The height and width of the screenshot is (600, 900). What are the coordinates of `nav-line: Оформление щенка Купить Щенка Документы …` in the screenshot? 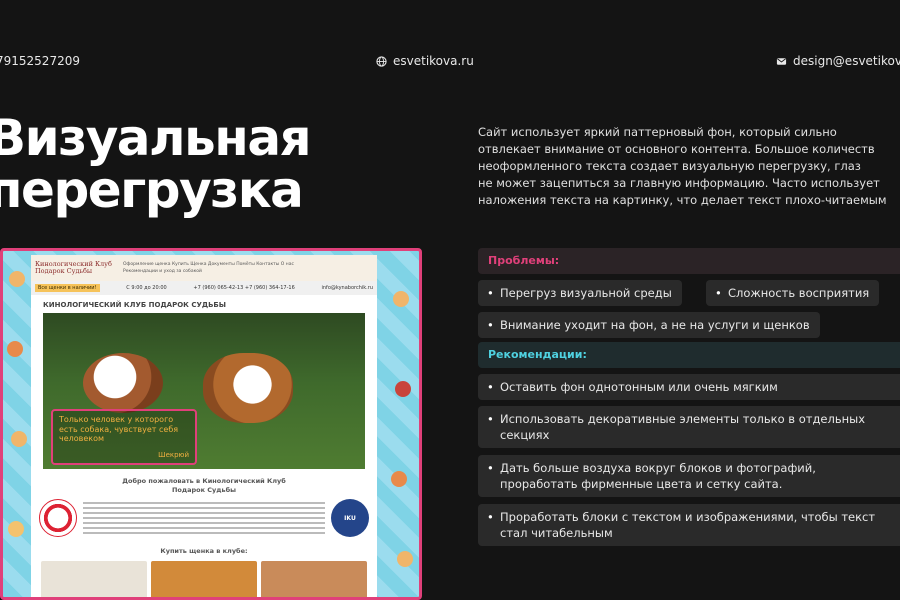 It's located at (208, 264).